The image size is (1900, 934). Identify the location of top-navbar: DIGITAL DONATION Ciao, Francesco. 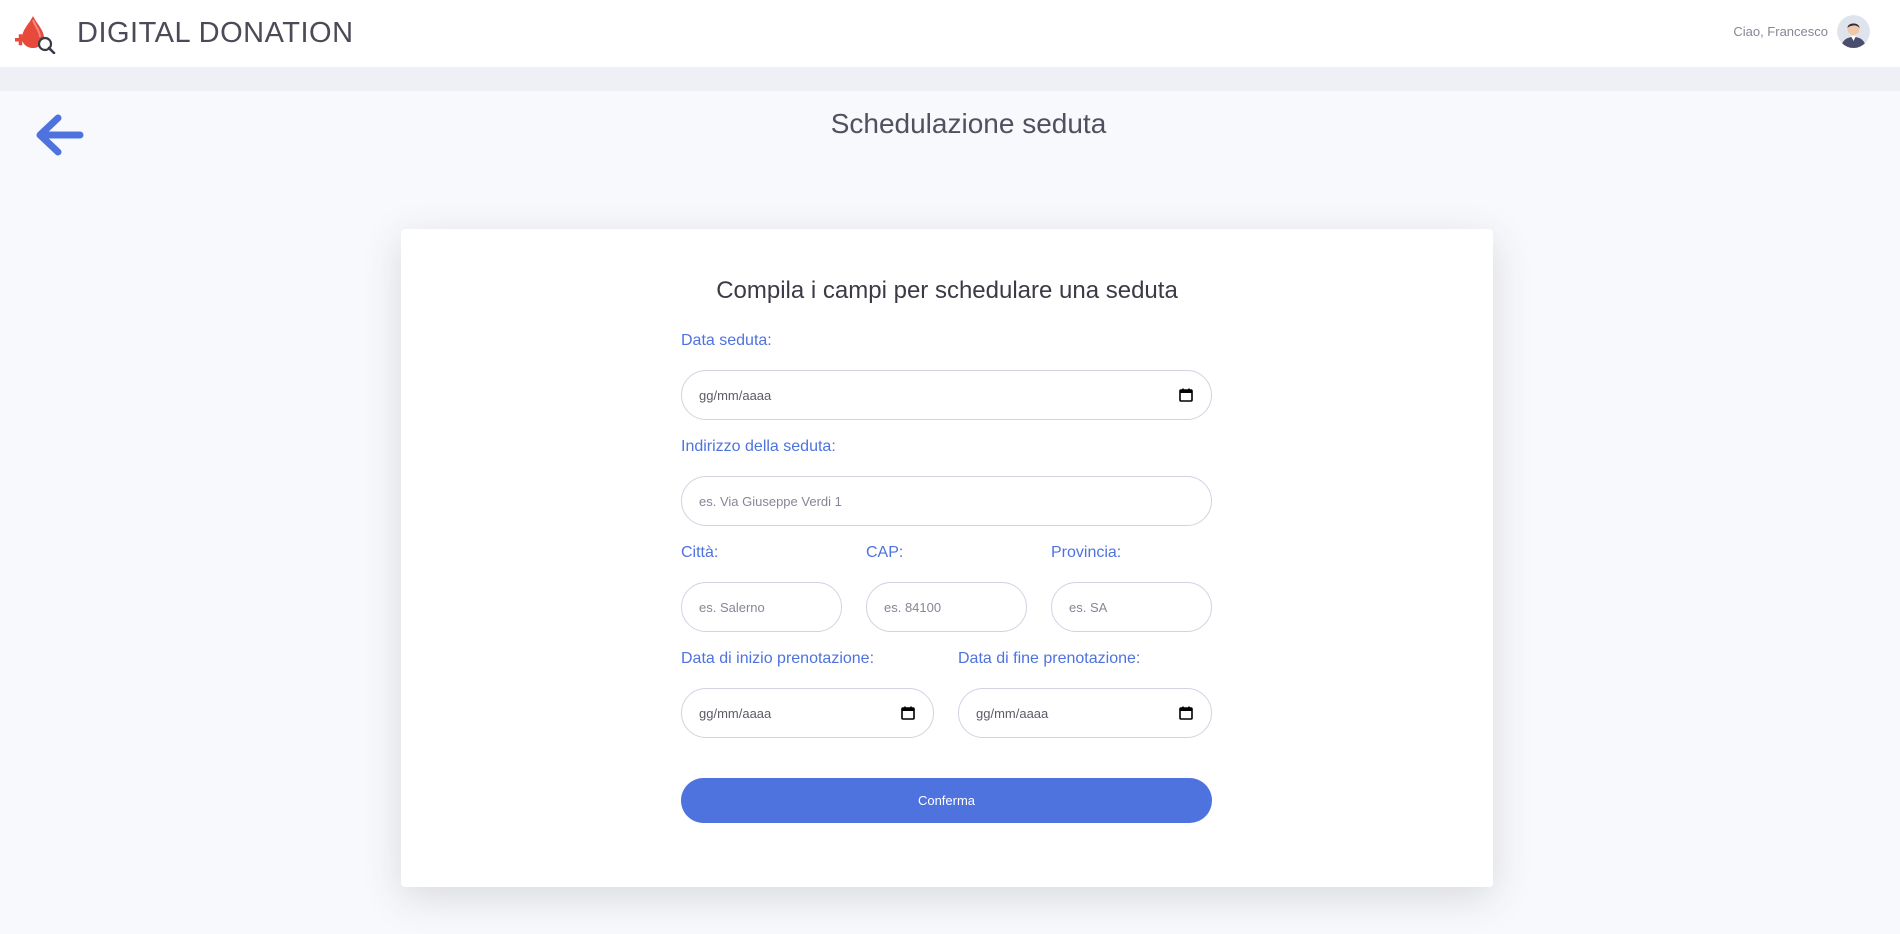
(950, 33).